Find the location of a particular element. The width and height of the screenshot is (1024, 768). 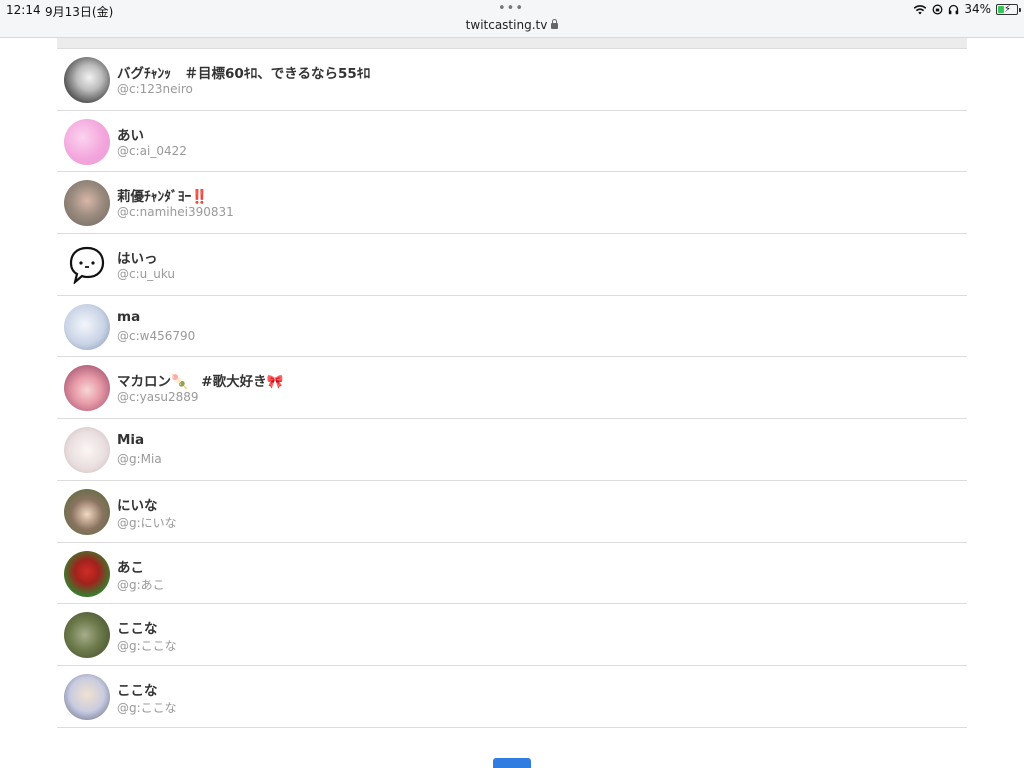

user-screen-id: @g:あこ is located at coordinates (141, 584).